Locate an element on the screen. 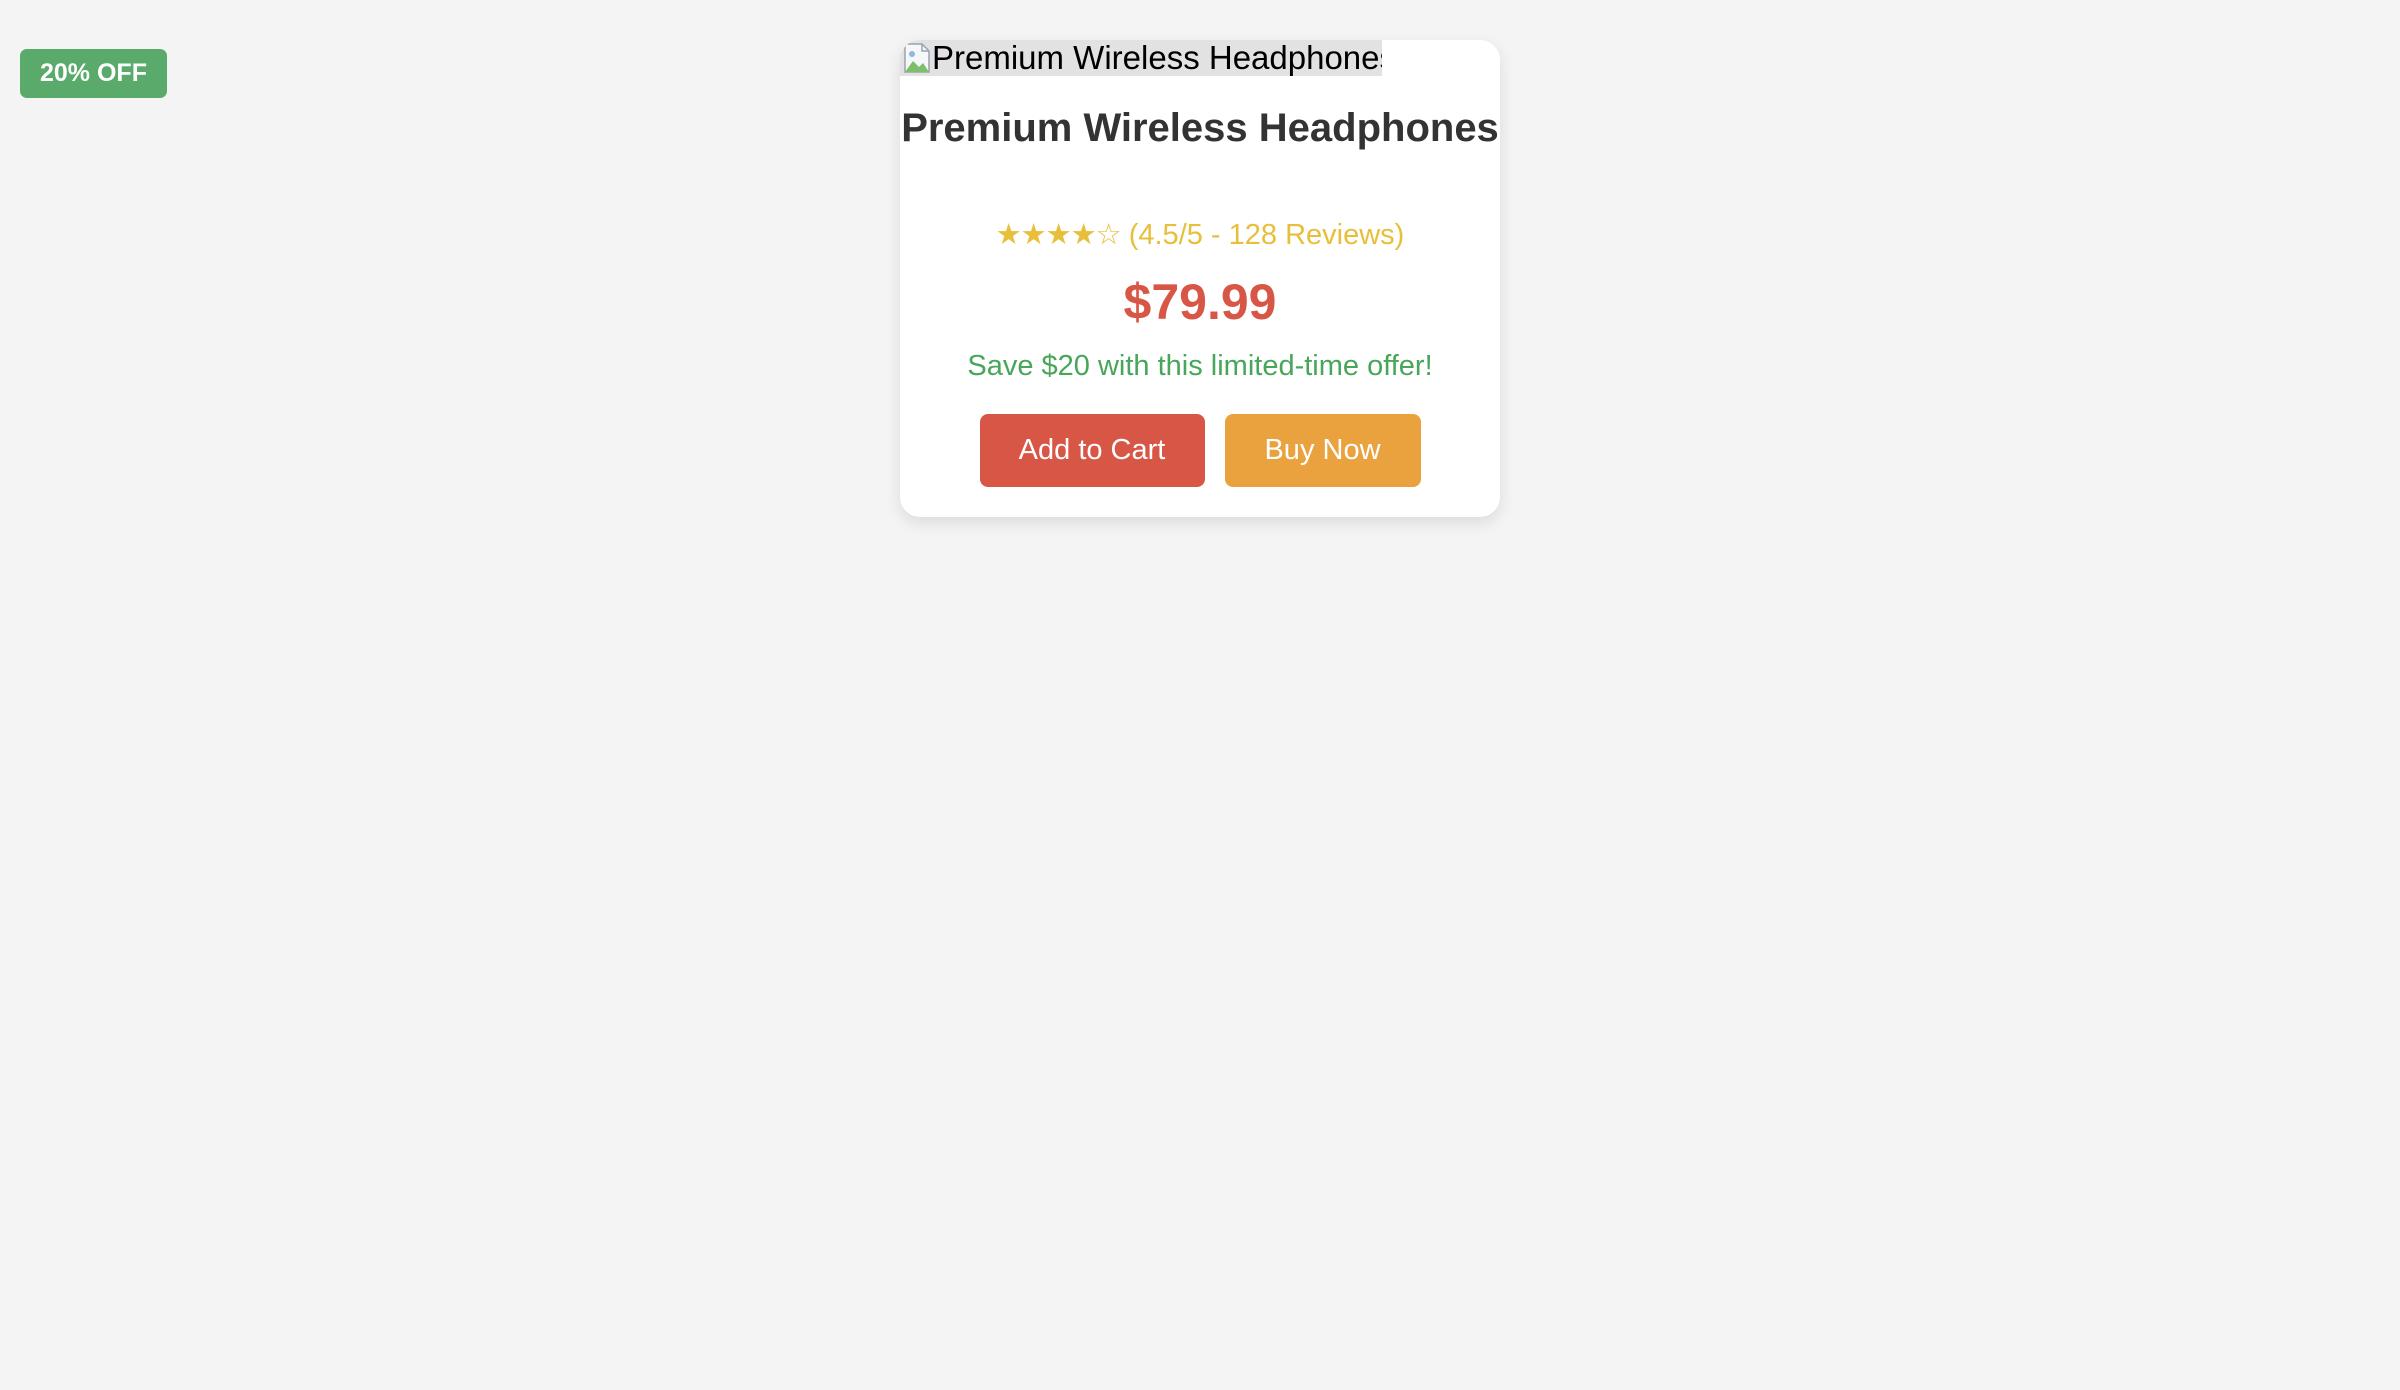  action-buttons: Add to Cart Buy Now is located at coordinates (1200, 450).